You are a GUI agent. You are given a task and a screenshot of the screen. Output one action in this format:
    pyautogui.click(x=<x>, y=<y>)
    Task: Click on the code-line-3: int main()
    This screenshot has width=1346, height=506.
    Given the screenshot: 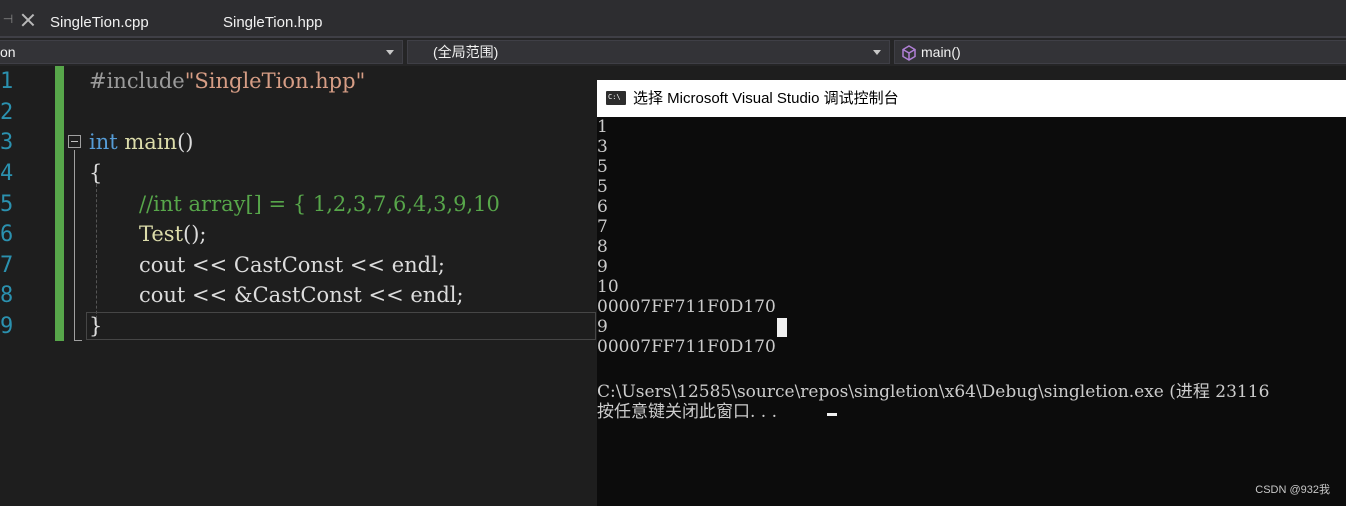 What is the action you would take?
    pyautogui.click(x=141, y=142)
    